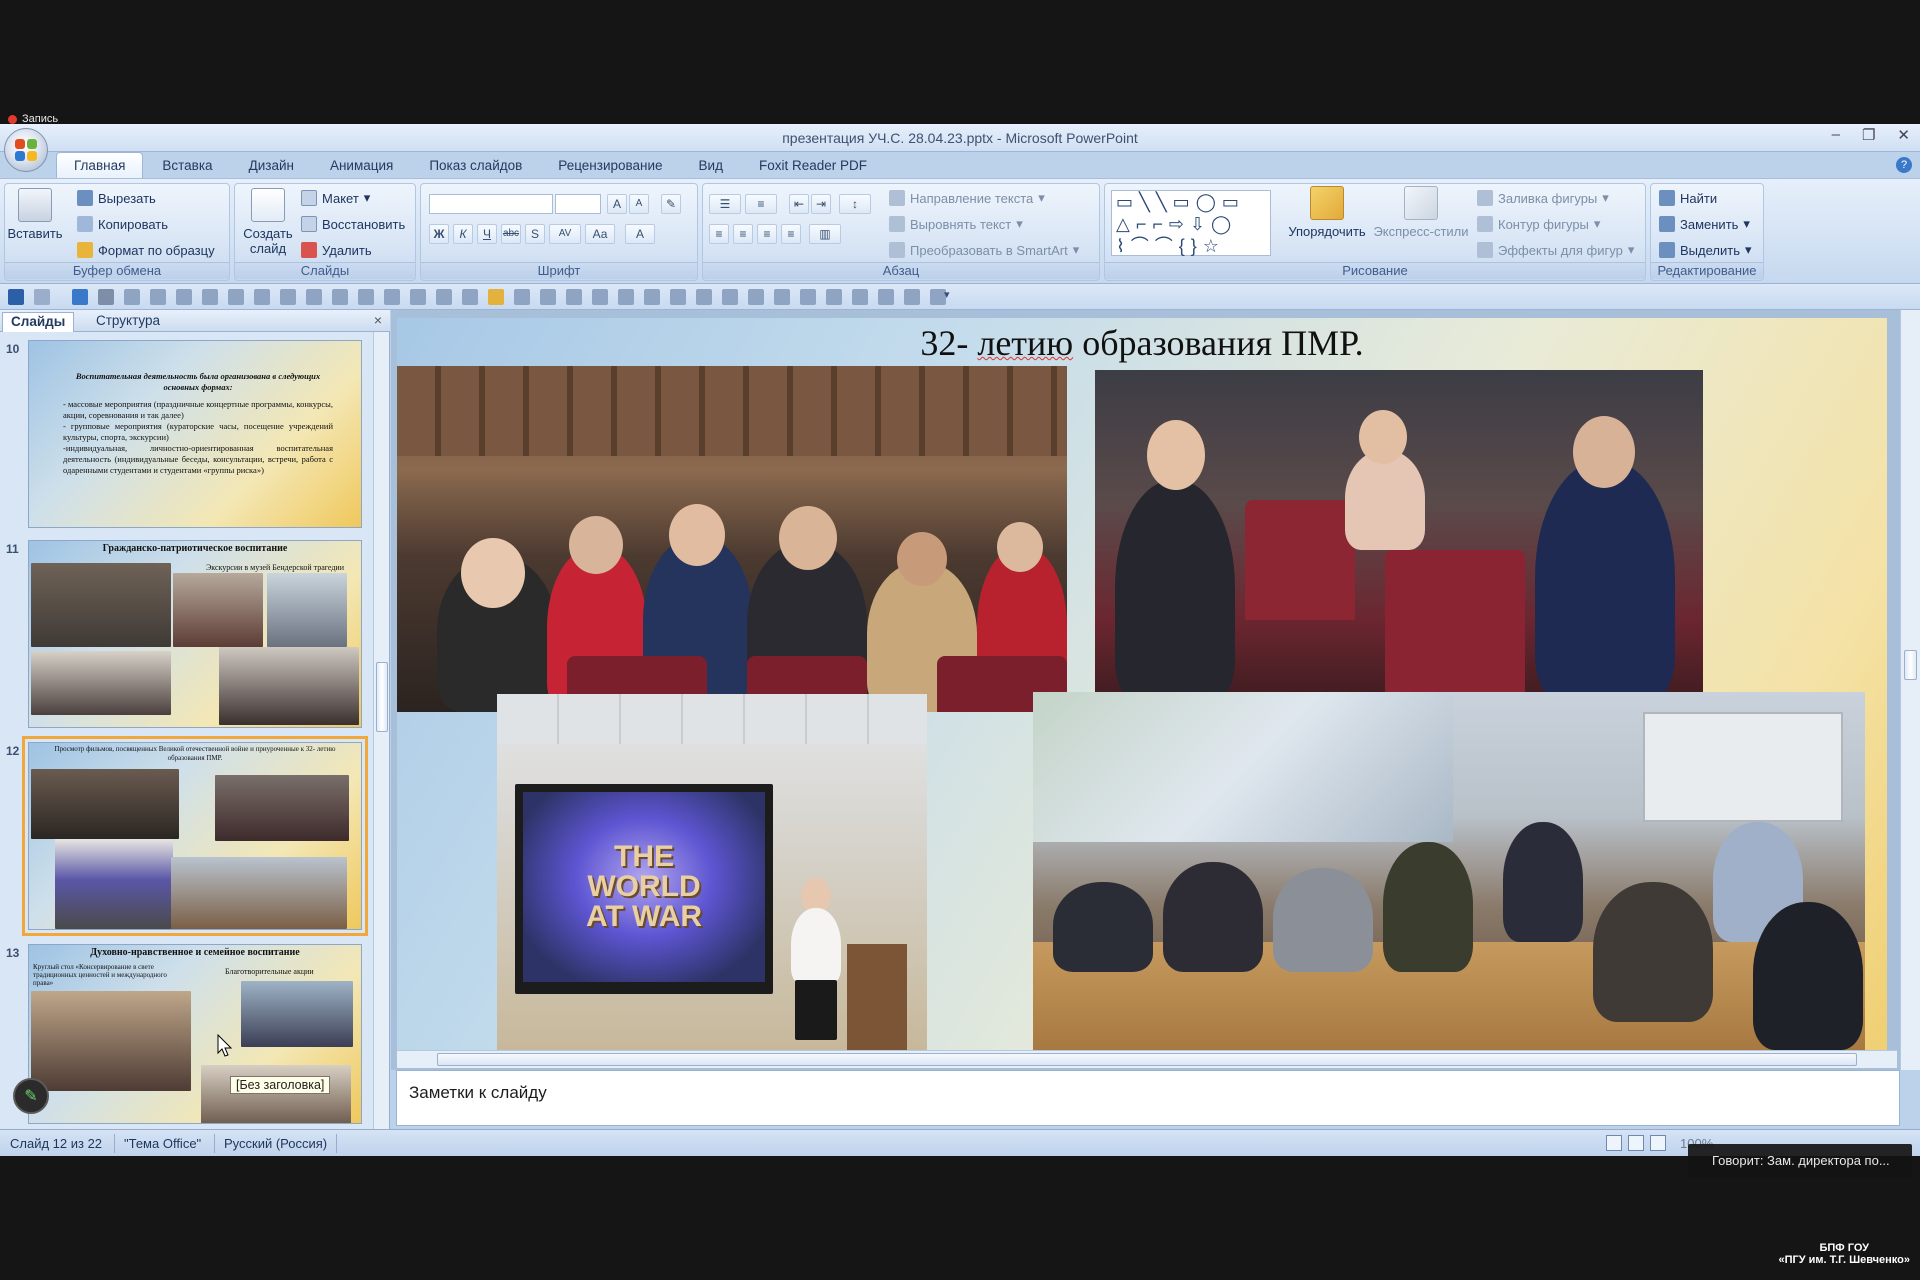  I want to click on smartart-button: Преобразовать в SmartArt ▾, so click(984, 250).